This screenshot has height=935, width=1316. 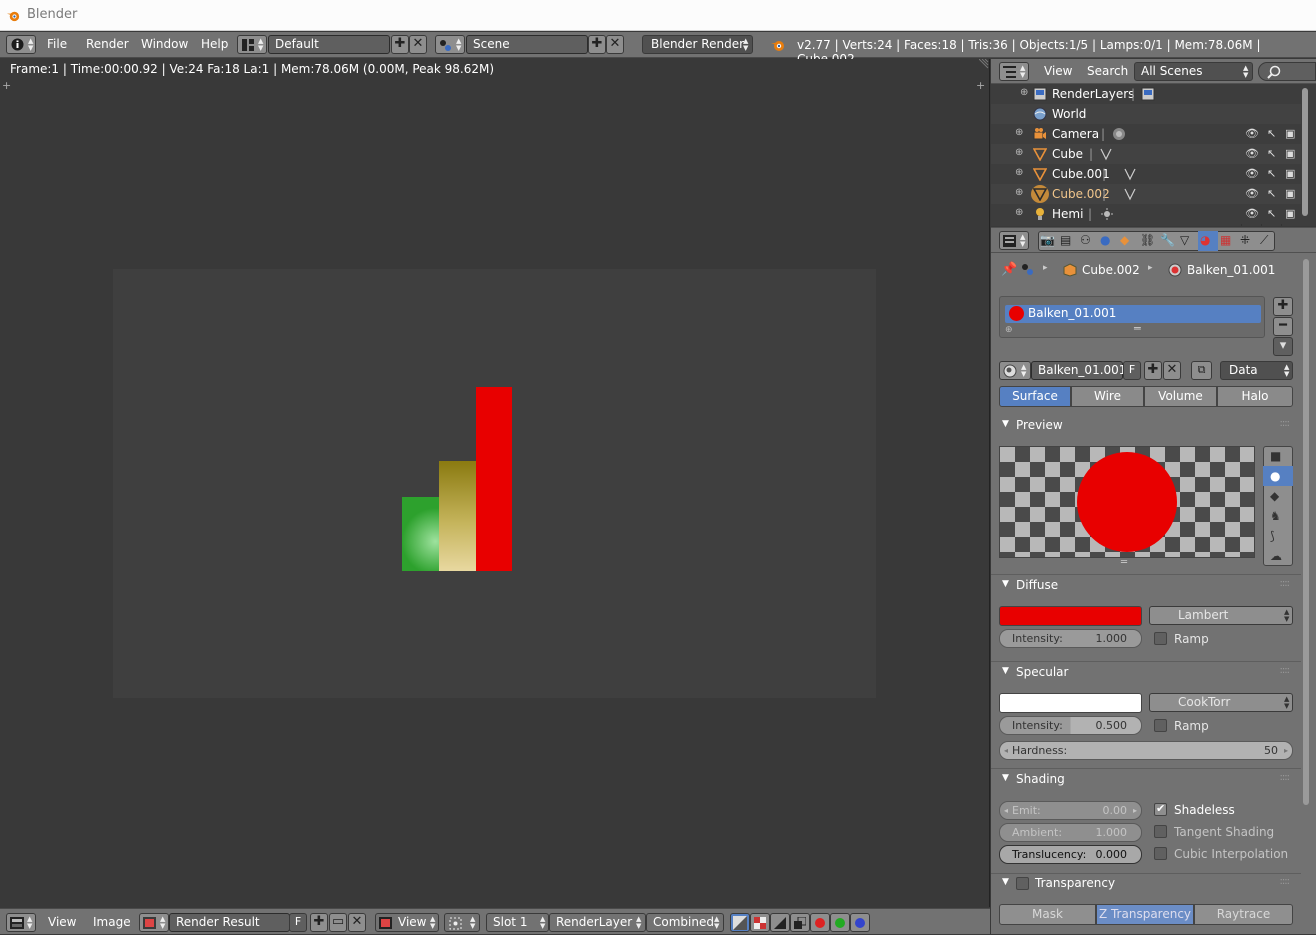 I want to click on transparency-mode-ztransparency: Z Transparency, so click(x=1145, y=914).